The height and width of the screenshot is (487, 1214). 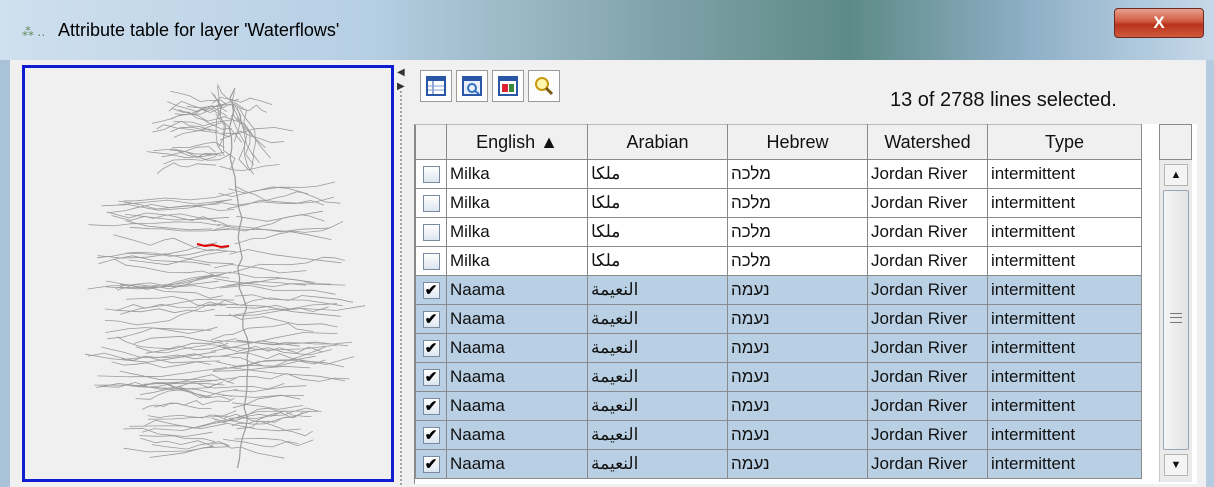 I want to click on scroll-down-button: ▼, so click(x=1176, y=465).